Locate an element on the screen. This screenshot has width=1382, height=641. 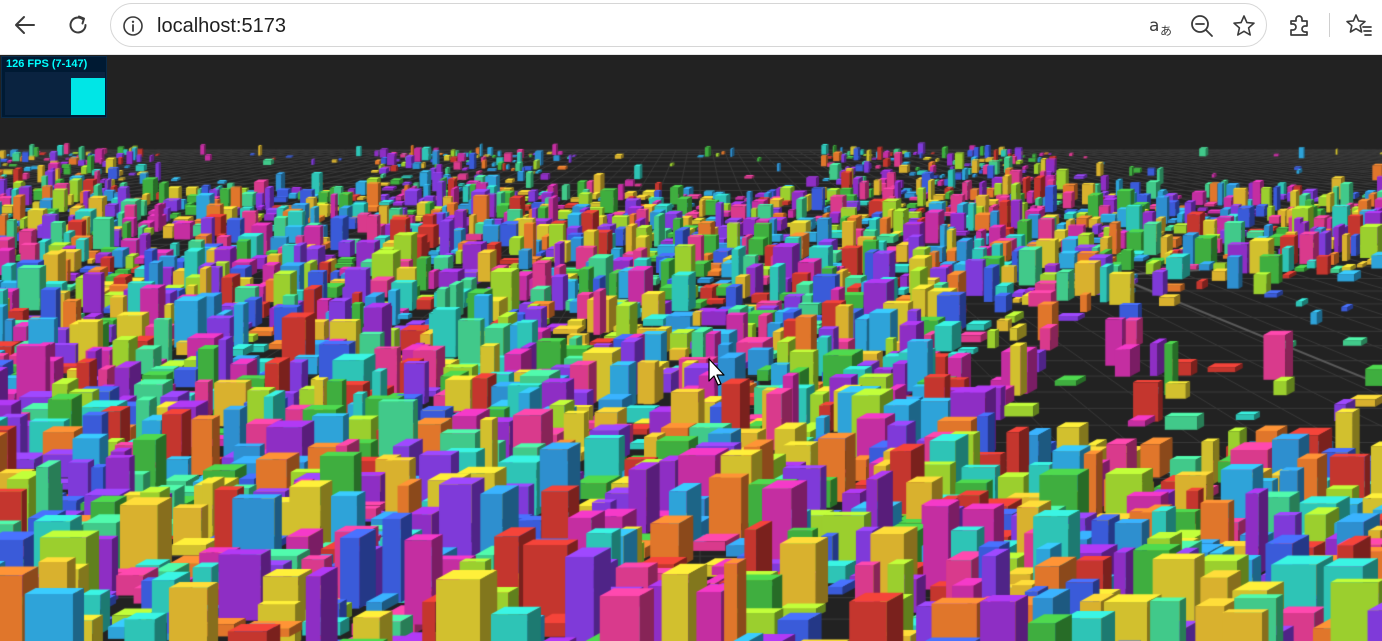
back-arrow-icon is located at coordinates (25, 25).